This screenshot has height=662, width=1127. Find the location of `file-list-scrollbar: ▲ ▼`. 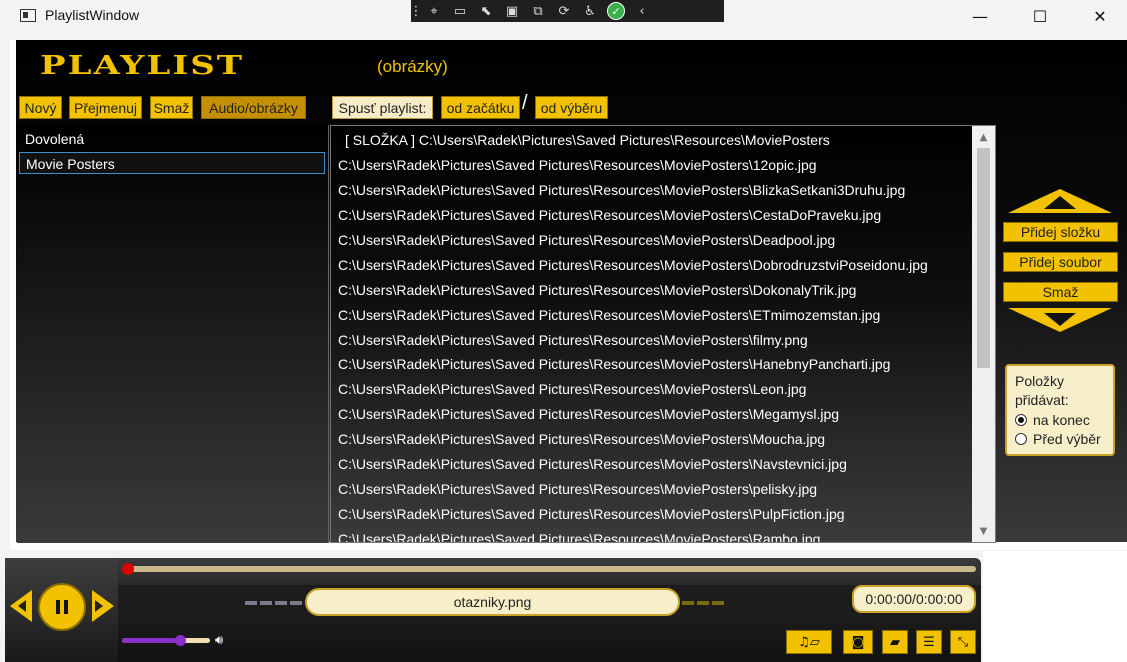

file-list-scrollbar: ▲ ▼ is located at coordinates (983, 334).